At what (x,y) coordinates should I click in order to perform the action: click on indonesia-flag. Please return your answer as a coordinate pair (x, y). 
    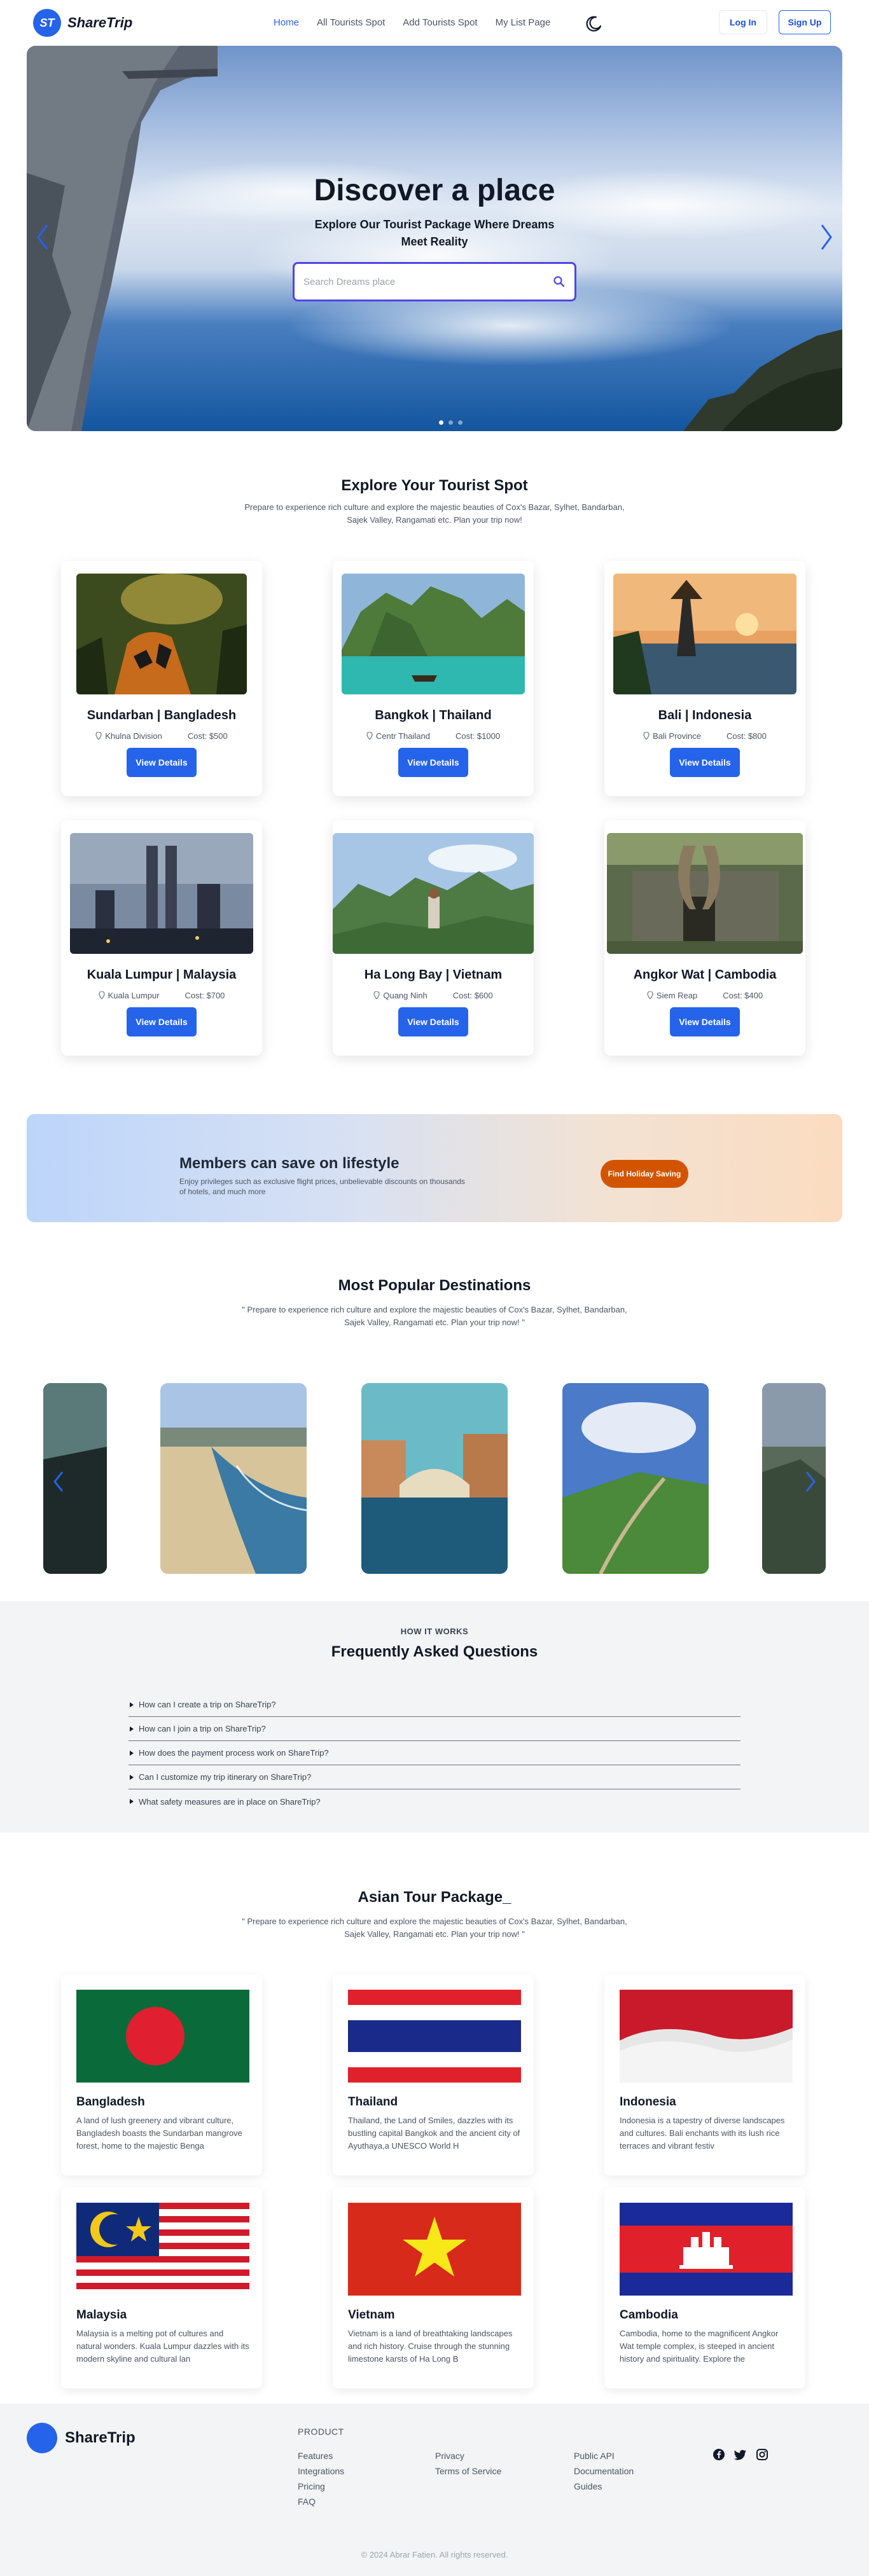
    Looking at the image, I should click on (707, 2036).